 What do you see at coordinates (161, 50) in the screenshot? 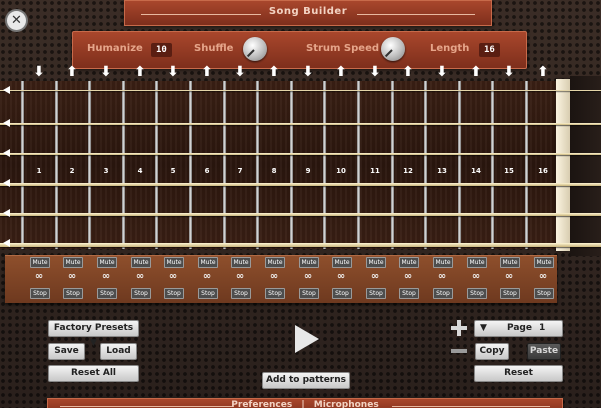
I see `humanize-value-field: 10` at bounding box center [161, 50].